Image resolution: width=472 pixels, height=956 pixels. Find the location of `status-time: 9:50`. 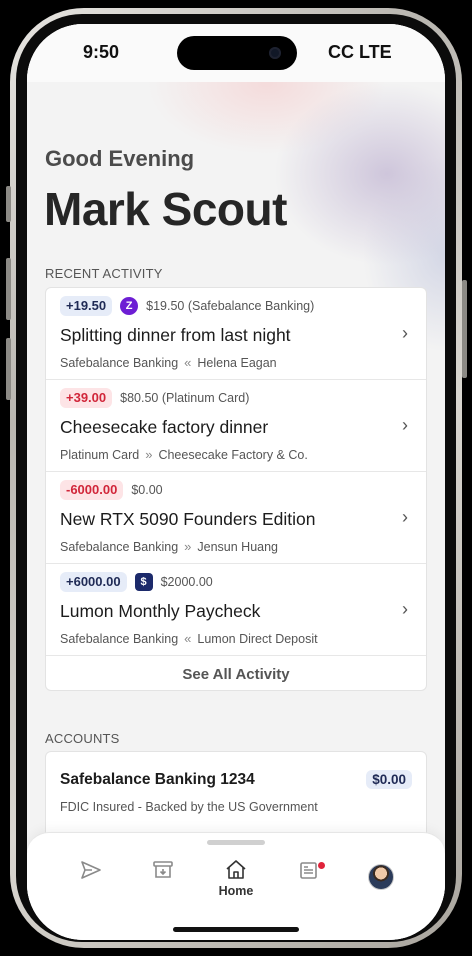

status-time: 9:50 is located at coordinates (101, 52).